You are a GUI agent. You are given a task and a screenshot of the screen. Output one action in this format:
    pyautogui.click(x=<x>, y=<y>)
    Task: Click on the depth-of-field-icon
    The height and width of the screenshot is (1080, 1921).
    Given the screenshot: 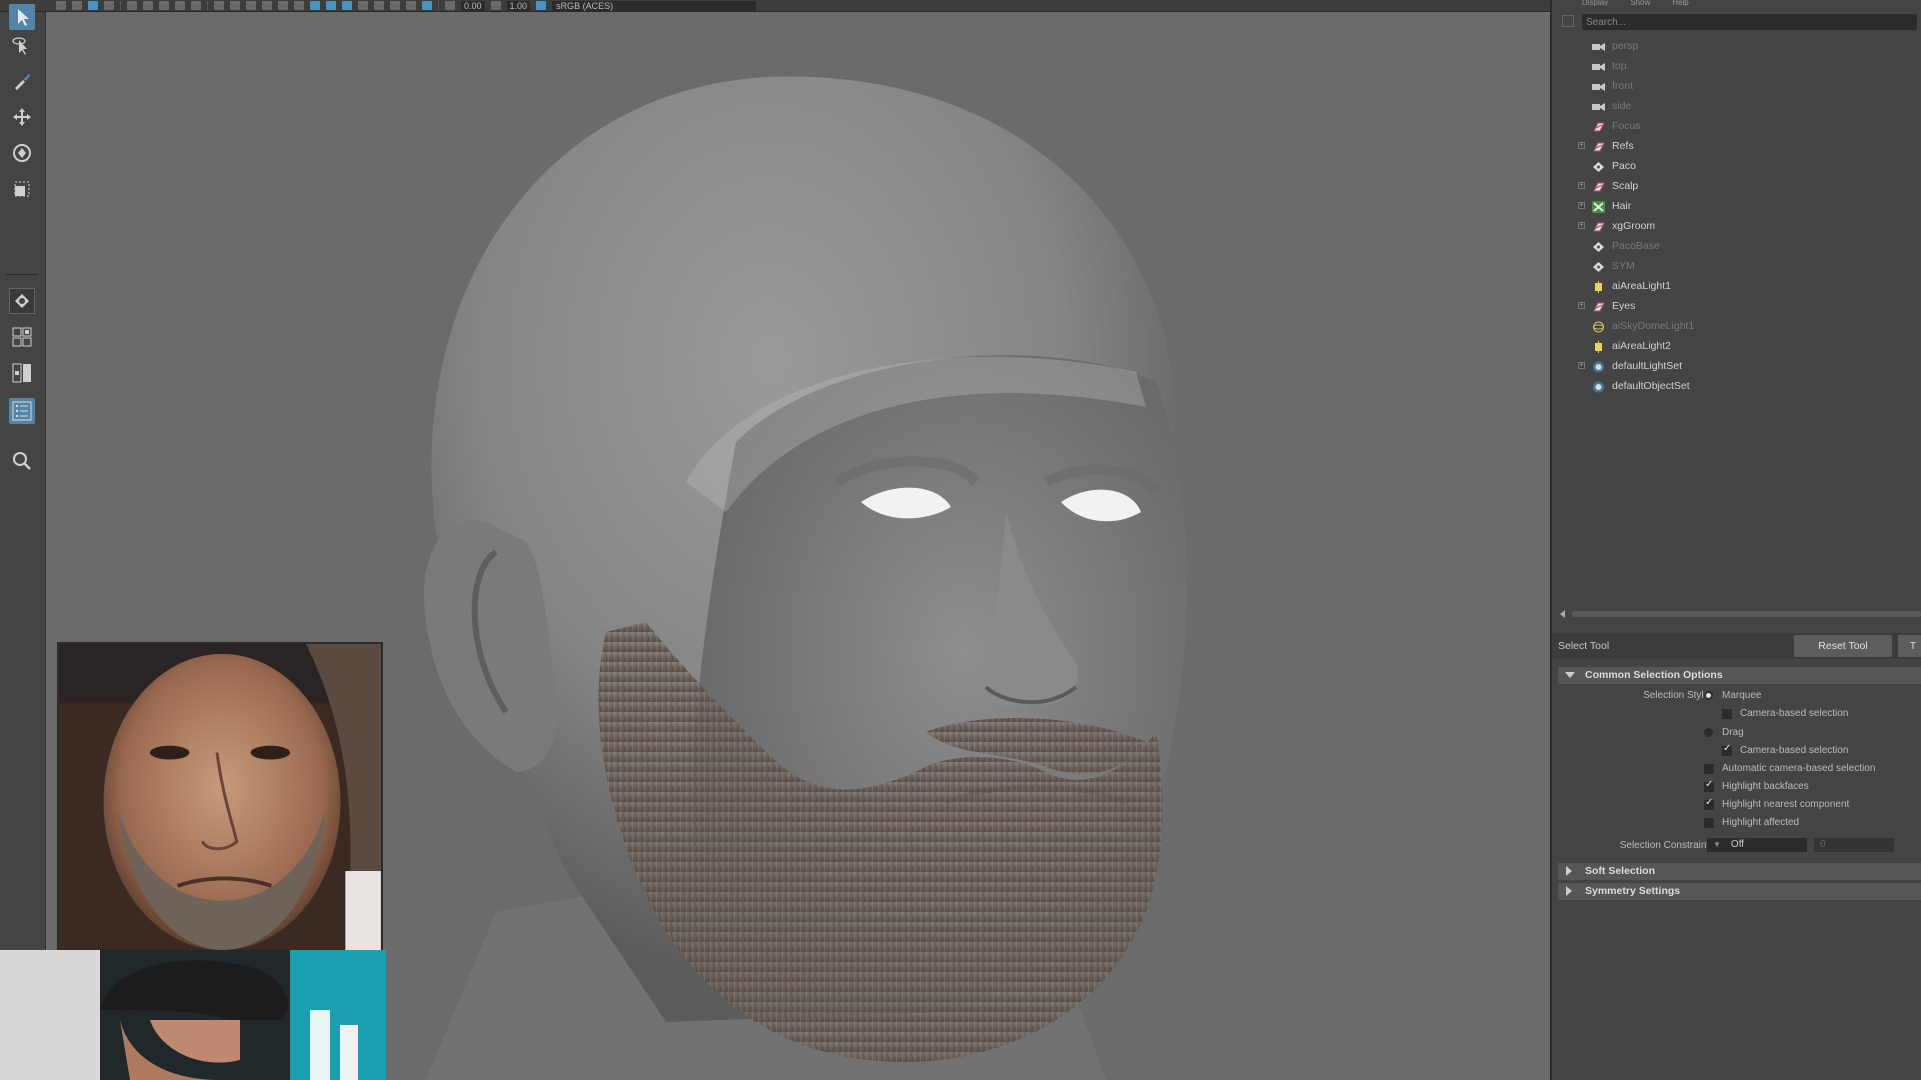 What is the action you would take?
    pyautogui.click(x=363, y=5)
    